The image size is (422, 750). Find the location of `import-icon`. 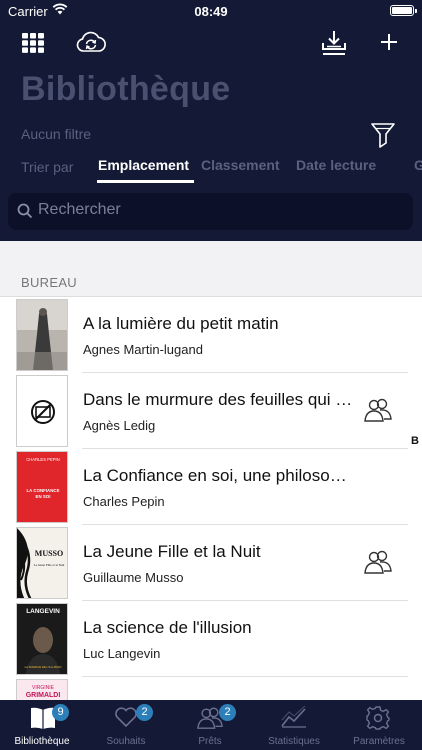

import-icon is located at coordinates (334, 43).